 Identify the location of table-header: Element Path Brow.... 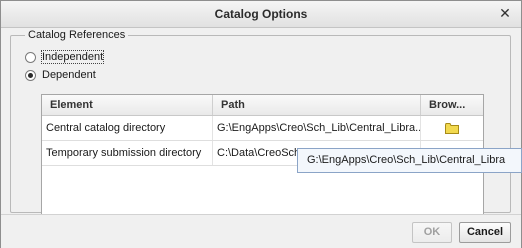
(262, 105).